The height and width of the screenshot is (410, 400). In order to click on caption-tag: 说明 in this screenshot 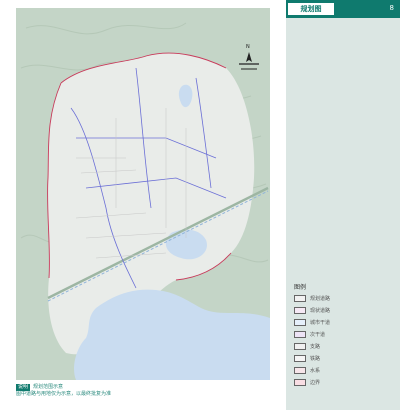, I will do `click(23, 387)`.